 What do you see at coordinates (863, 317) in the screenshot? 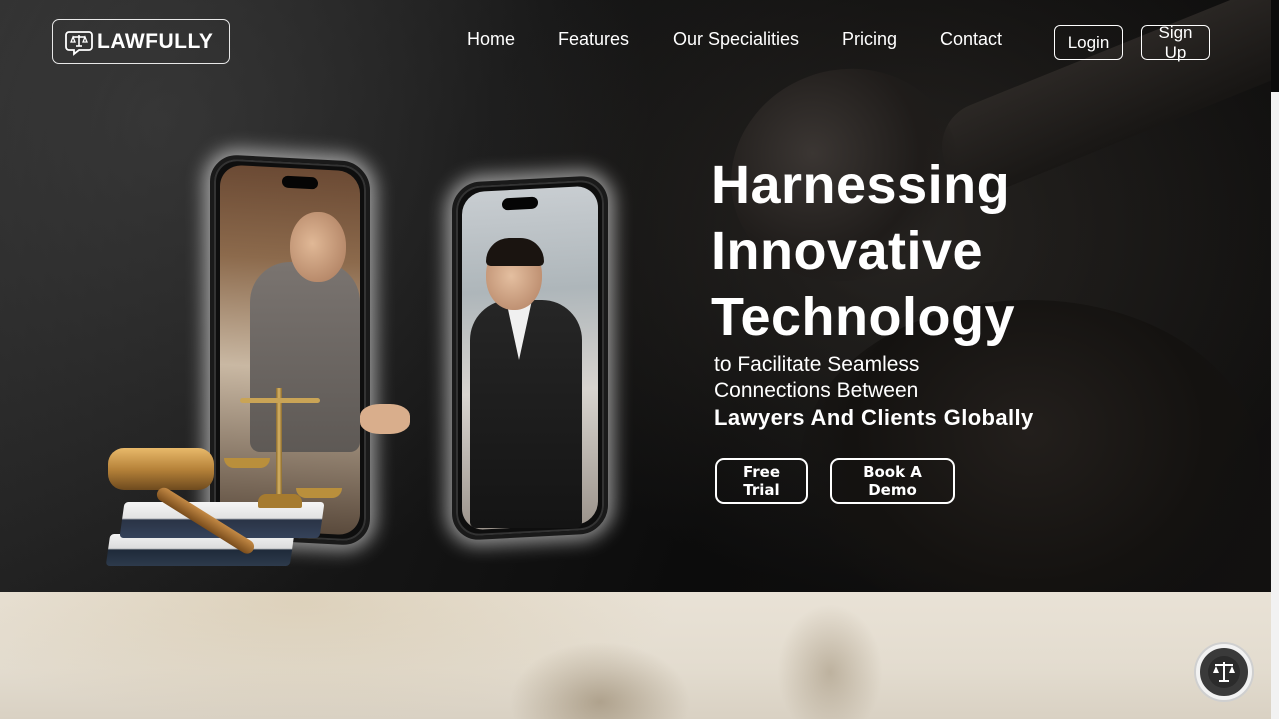
I see `headline-line-3: Technology` at bounding box center [863, 317].